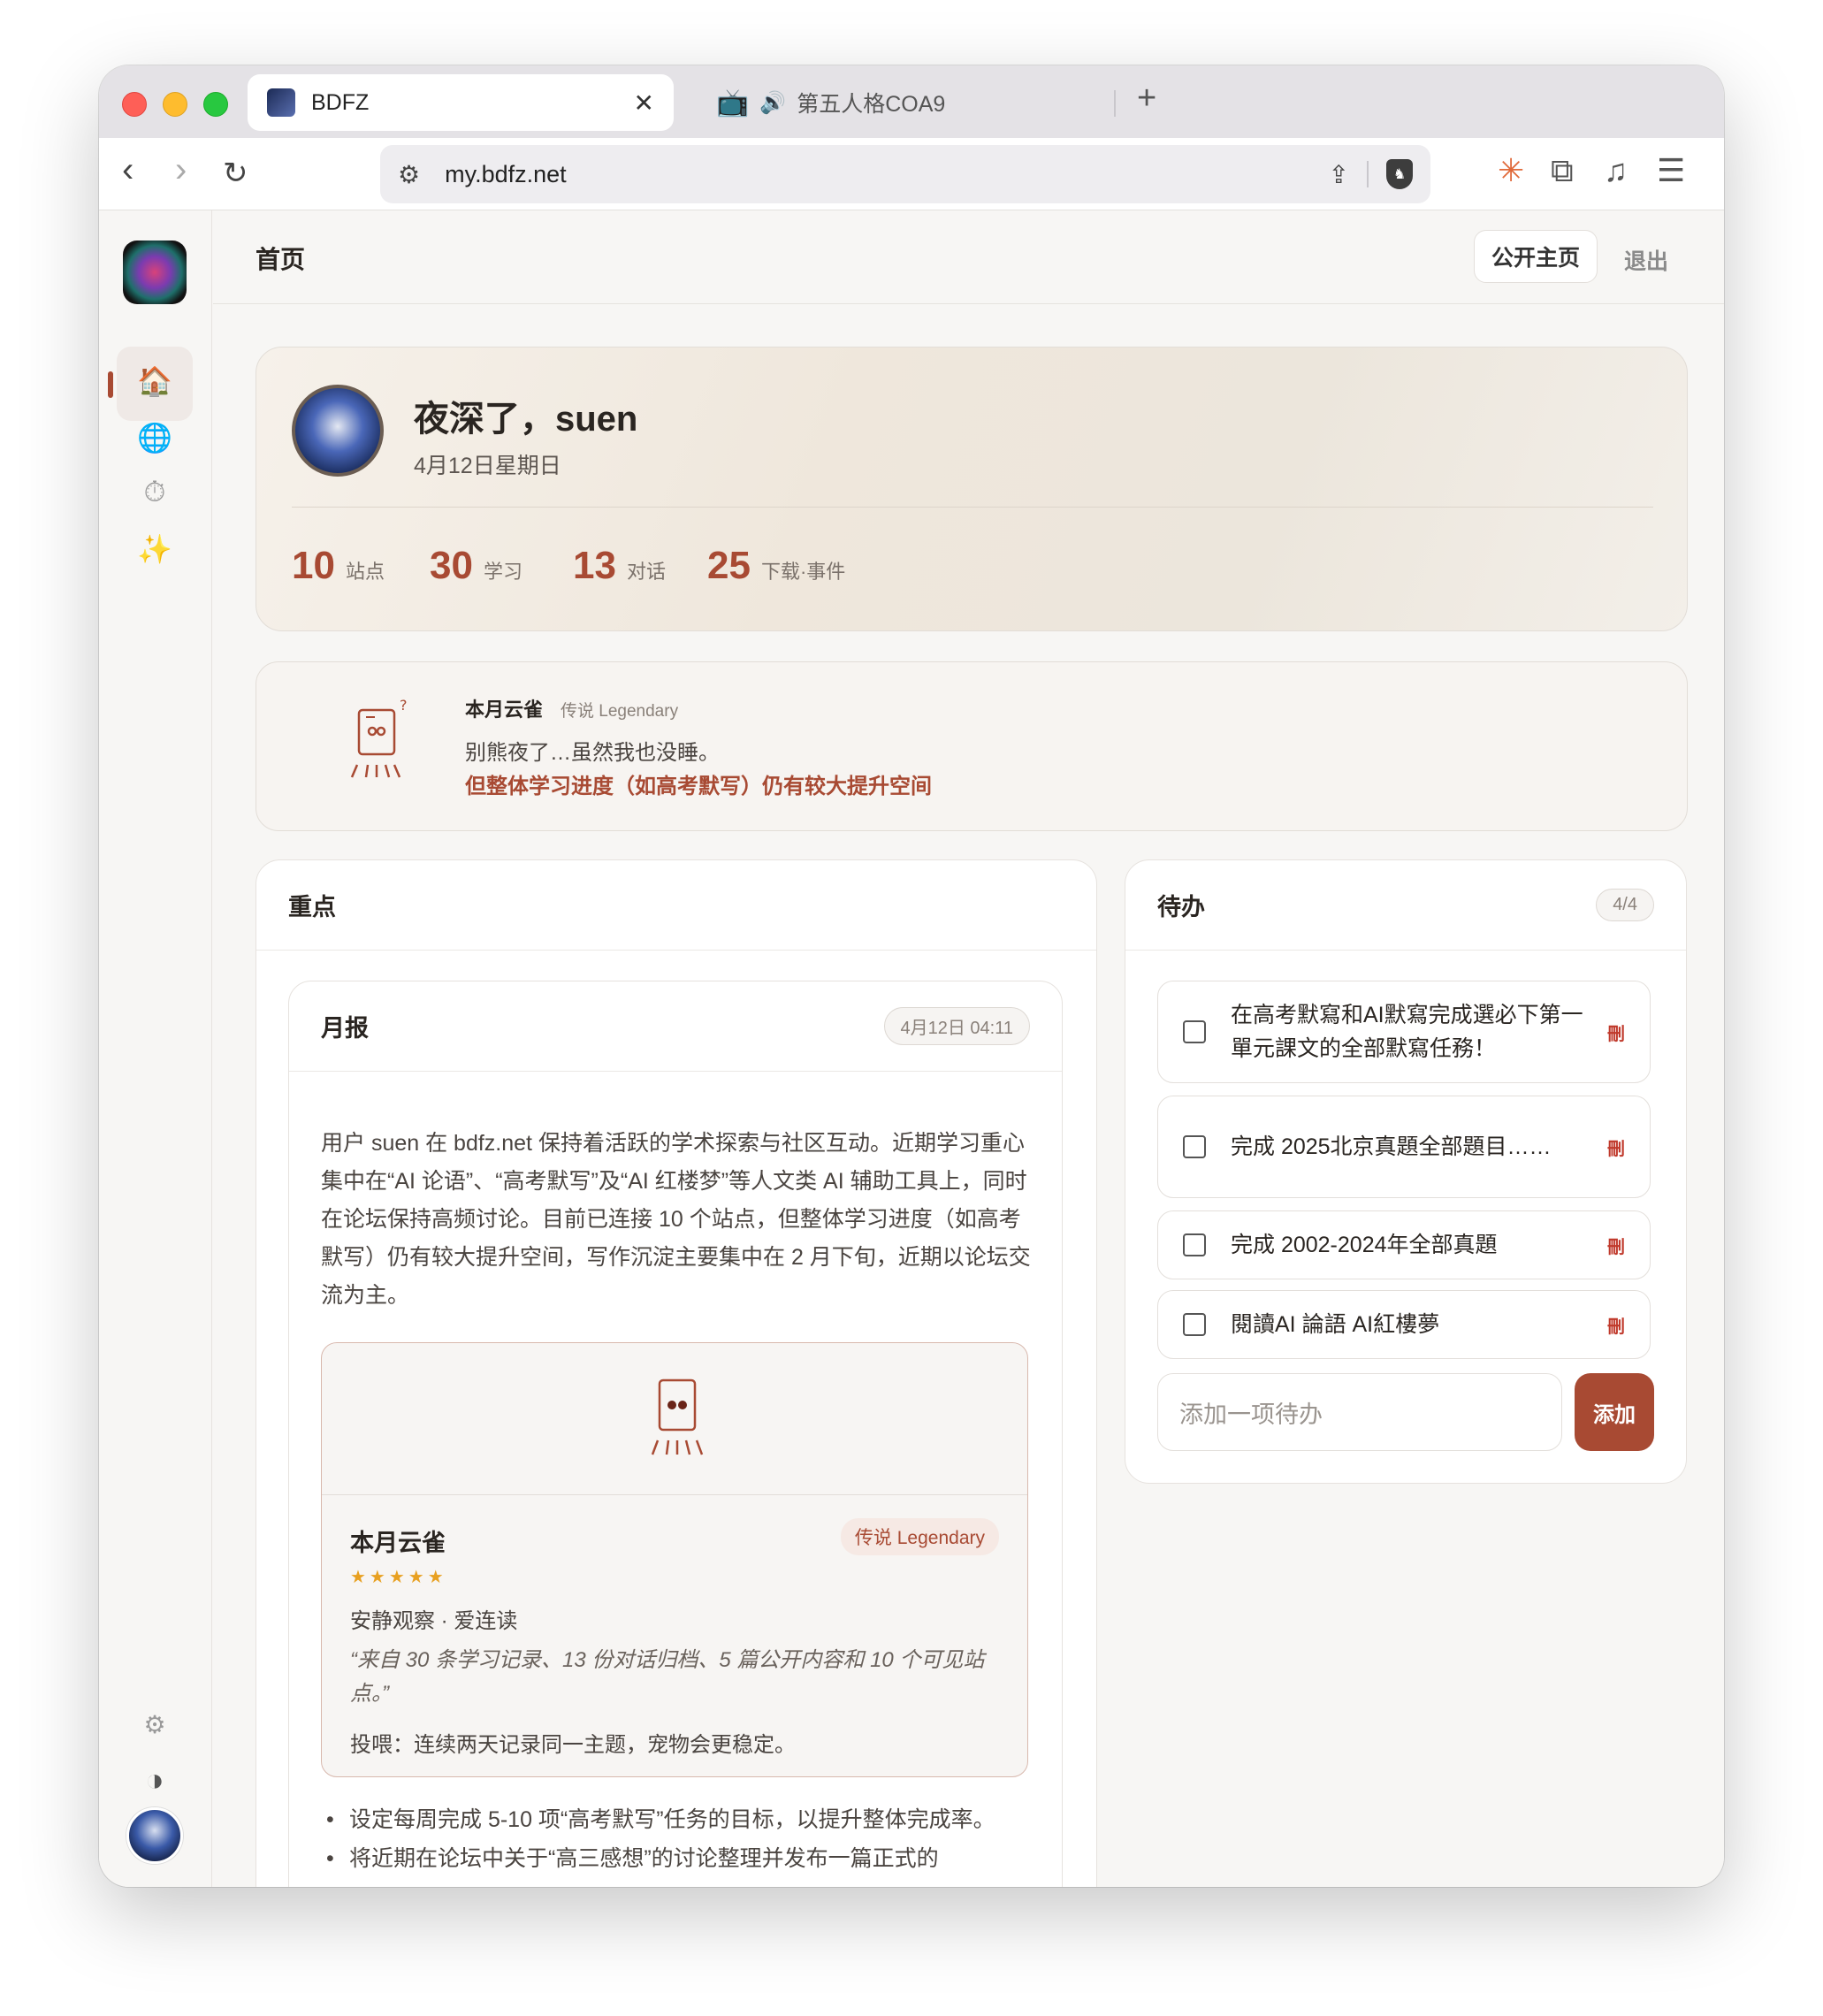  What do you see at coordinates (573, 1745) in the screenshot?
I see `pet-feed-tip: 投喂：连续两天记录同一主题，宠物会更稳定。` at bounding box center [573, 1745].